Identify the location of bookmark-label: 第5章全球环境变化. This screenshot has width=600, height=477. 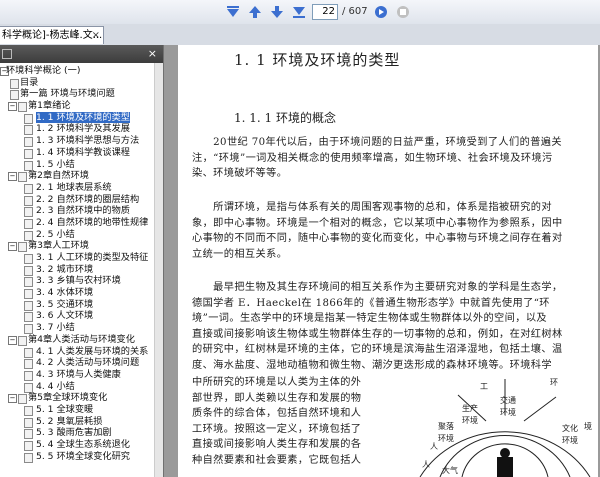
(68, 398).